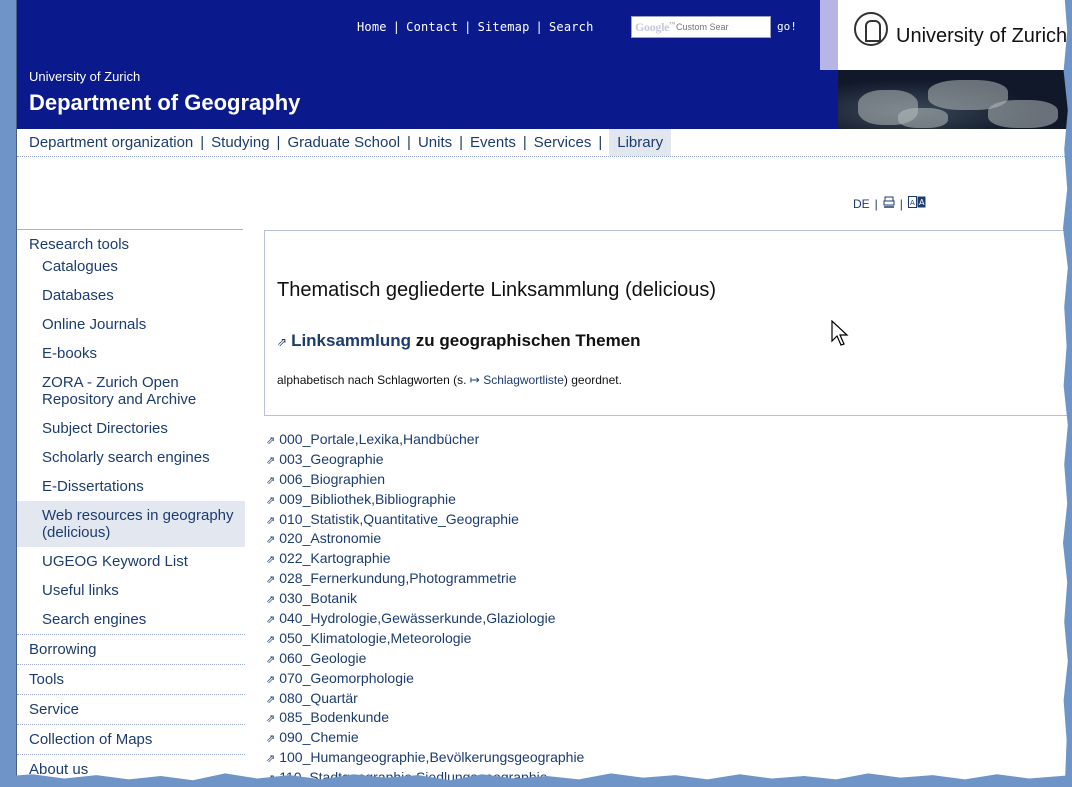 This screenshot has width=1072, height=787. I want to click on schlagwortliste-link: Schlagwortliste, so click(523, 380).